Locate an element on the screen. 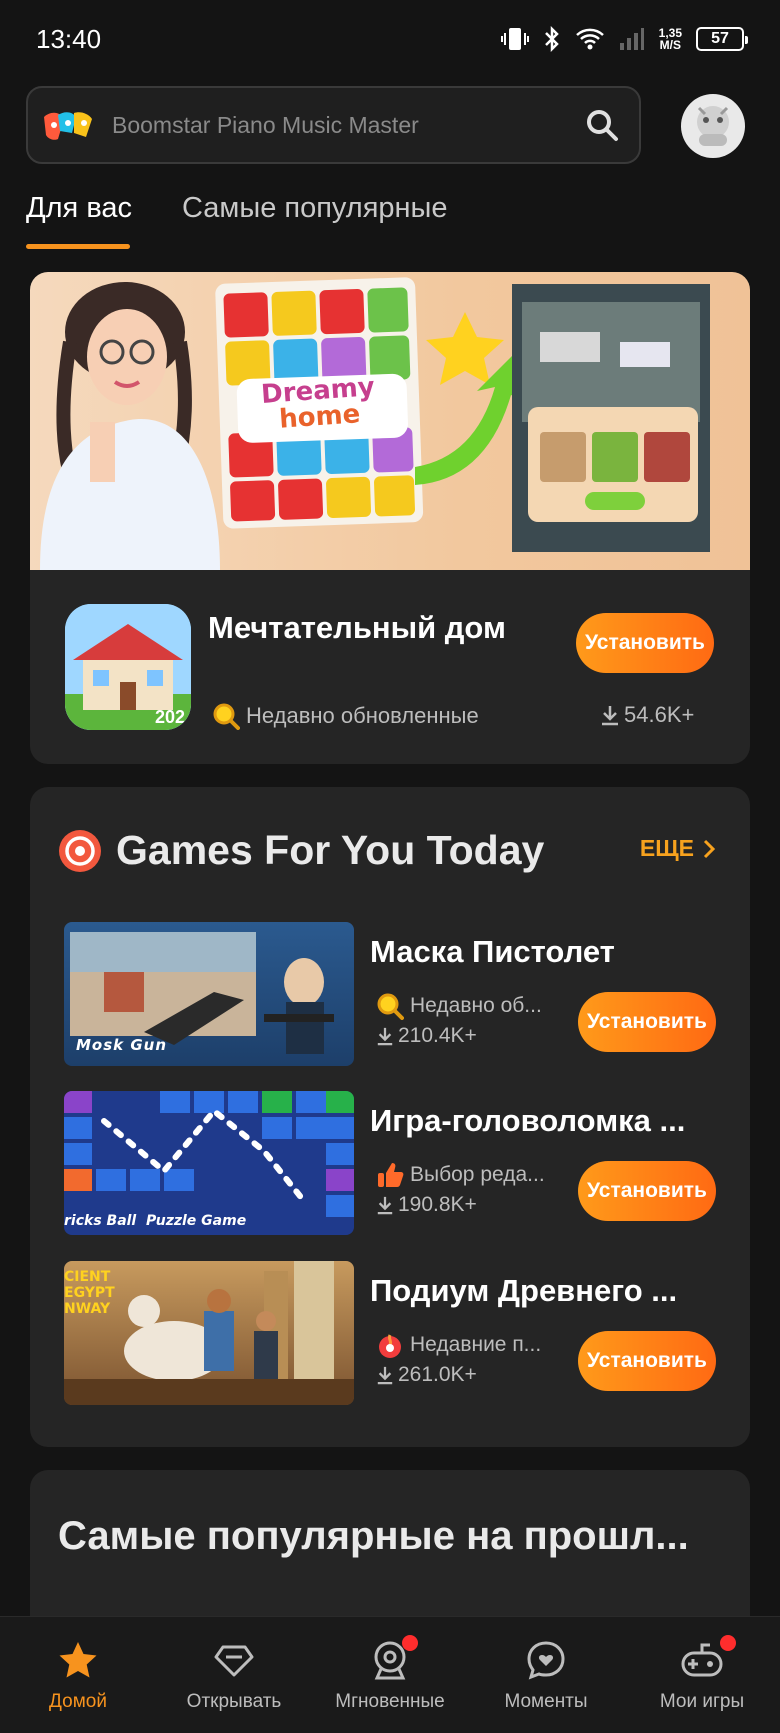 The width and height of the screenshot is (780, 1733). featured-tag-label: Недавно обновленные is located at coordinates (362, 715).